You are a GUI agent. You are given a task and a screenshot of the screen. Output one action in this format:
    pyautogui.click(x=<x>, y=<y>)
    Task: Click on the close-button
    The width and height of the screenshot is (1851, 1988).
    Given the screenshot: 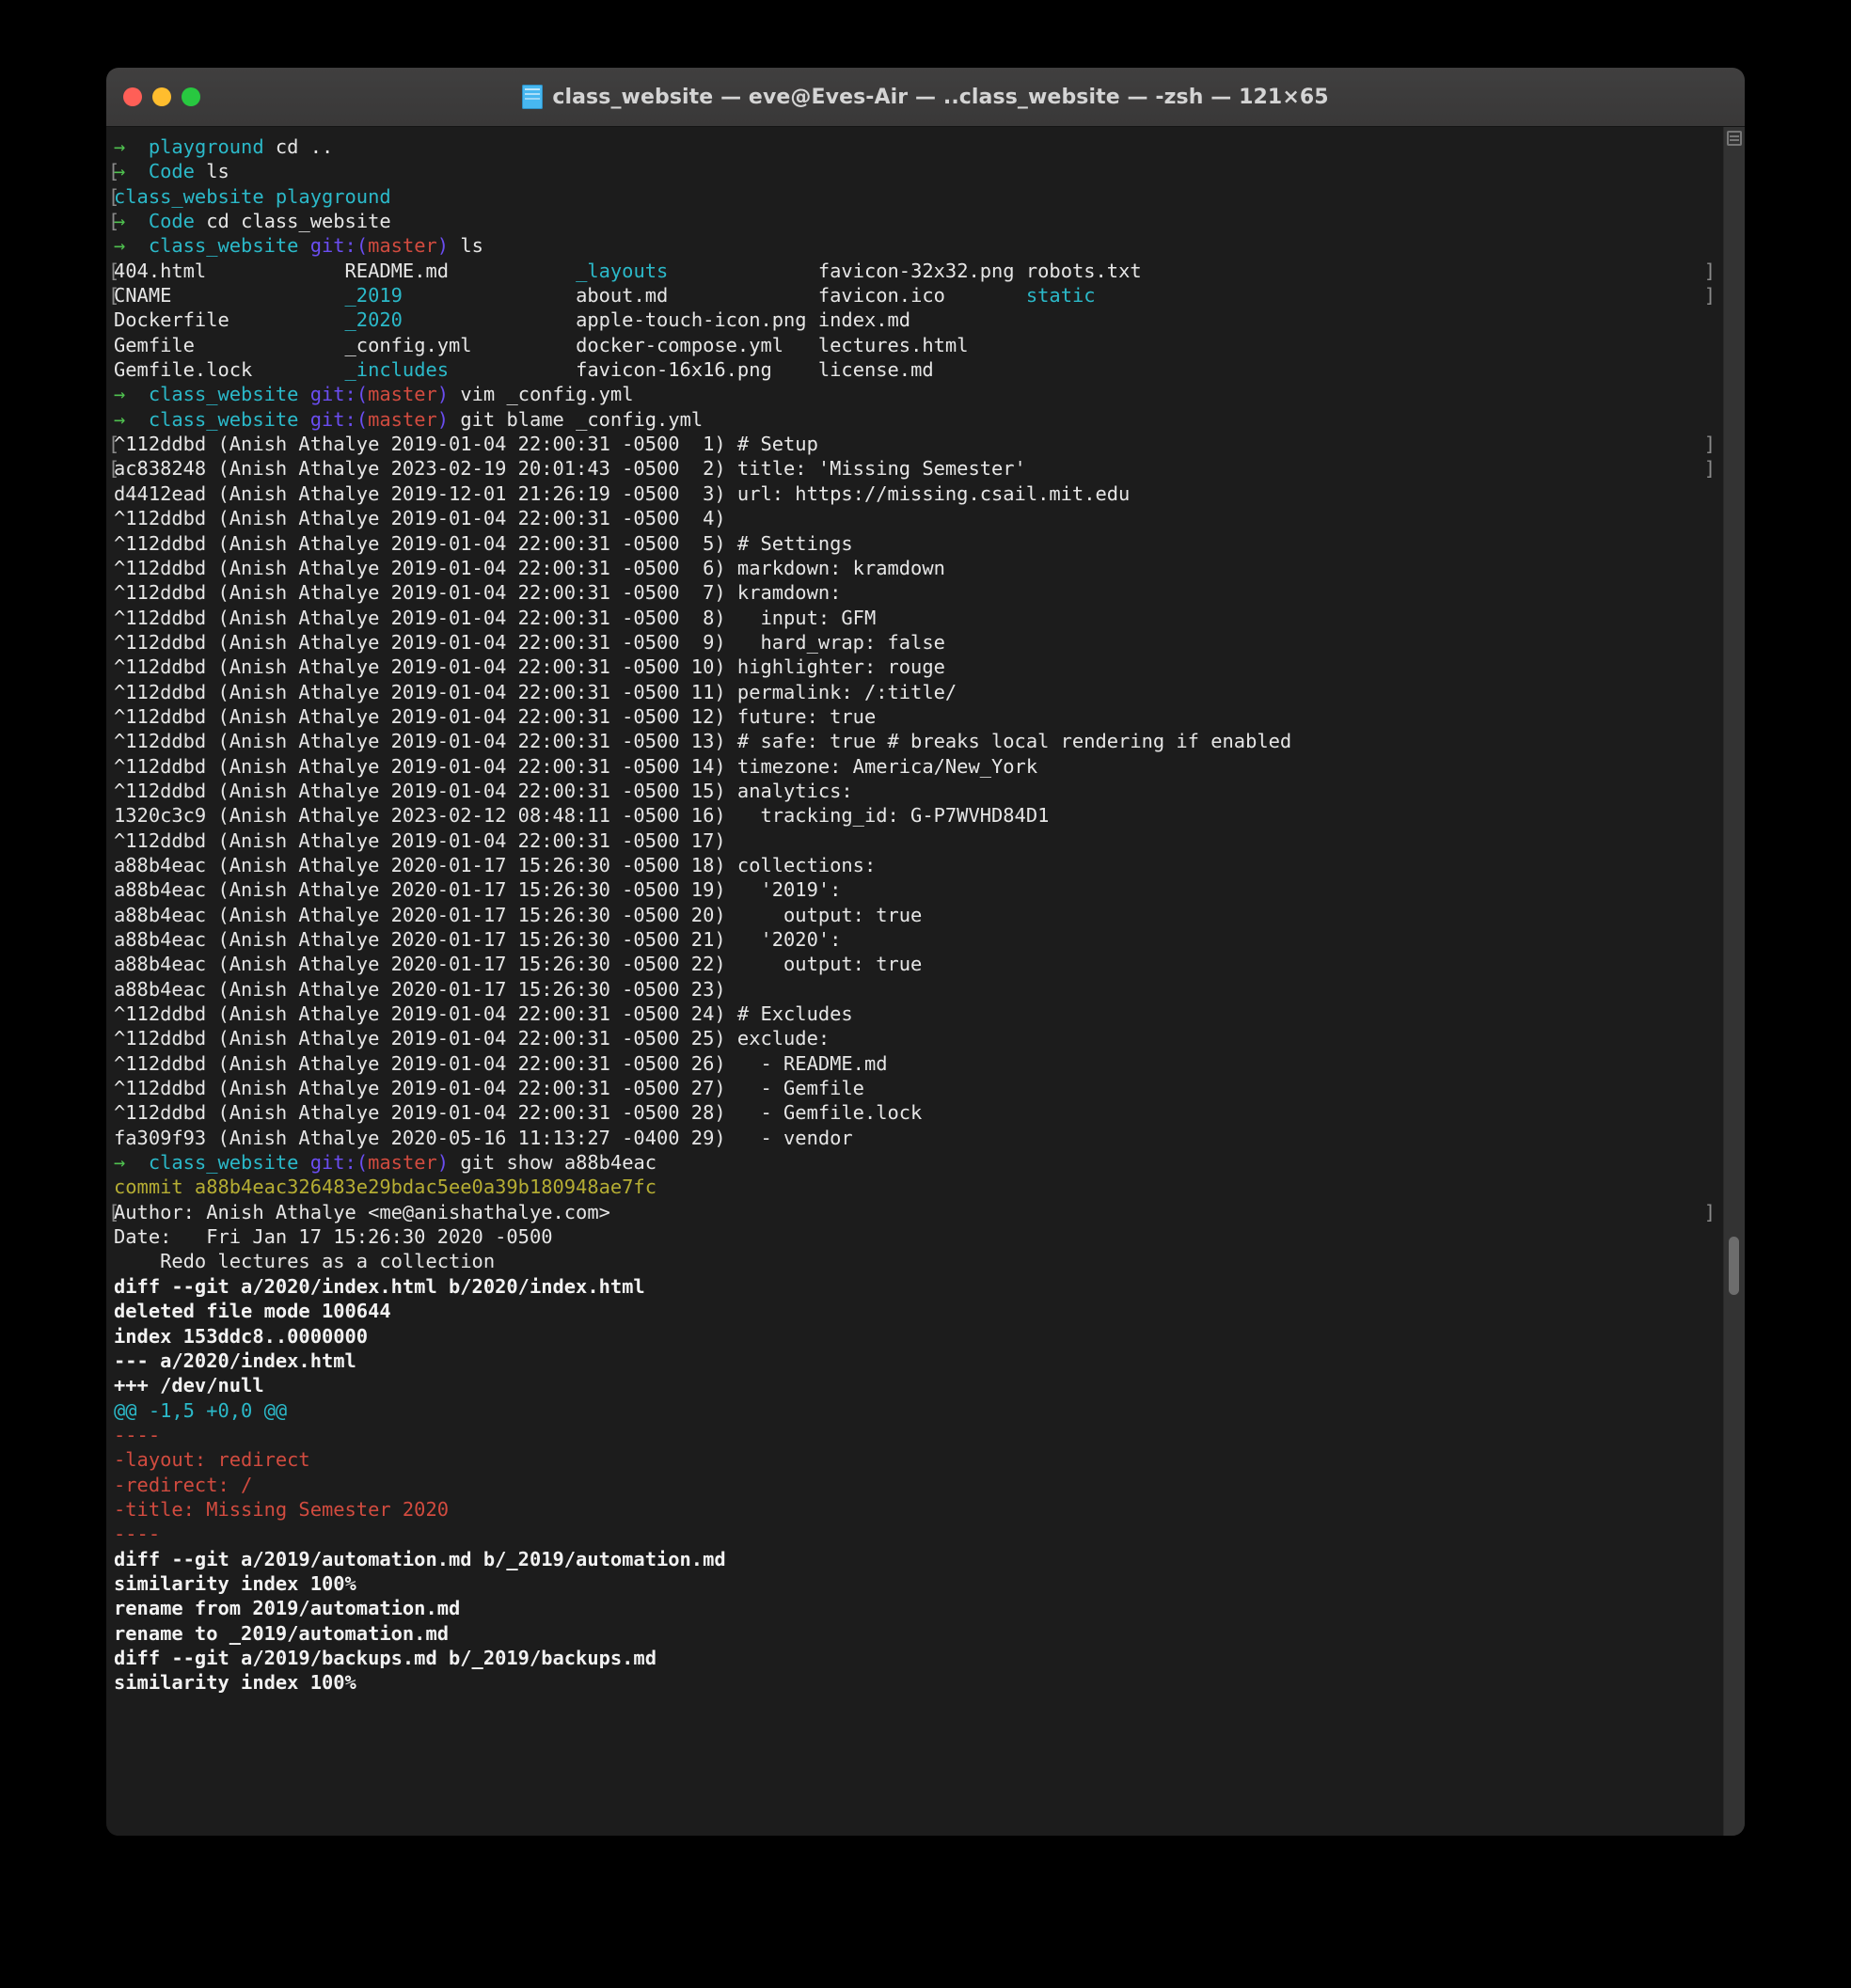 What is the action you would take?
    pyautogui.click(x=132, y=96)
    